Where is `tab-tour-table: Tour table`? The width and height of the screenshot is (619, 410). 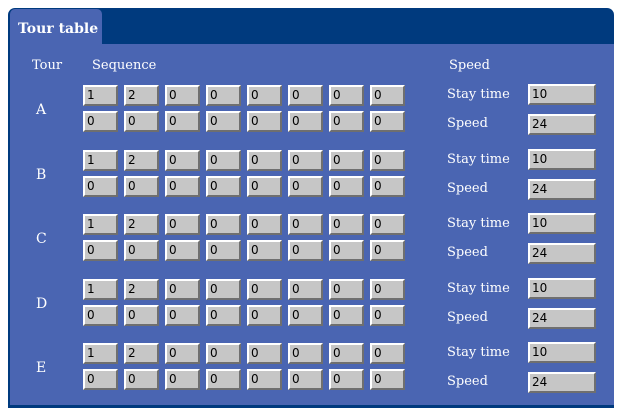
tab-tour-table: Tour table is located at coordinates (56, 26).